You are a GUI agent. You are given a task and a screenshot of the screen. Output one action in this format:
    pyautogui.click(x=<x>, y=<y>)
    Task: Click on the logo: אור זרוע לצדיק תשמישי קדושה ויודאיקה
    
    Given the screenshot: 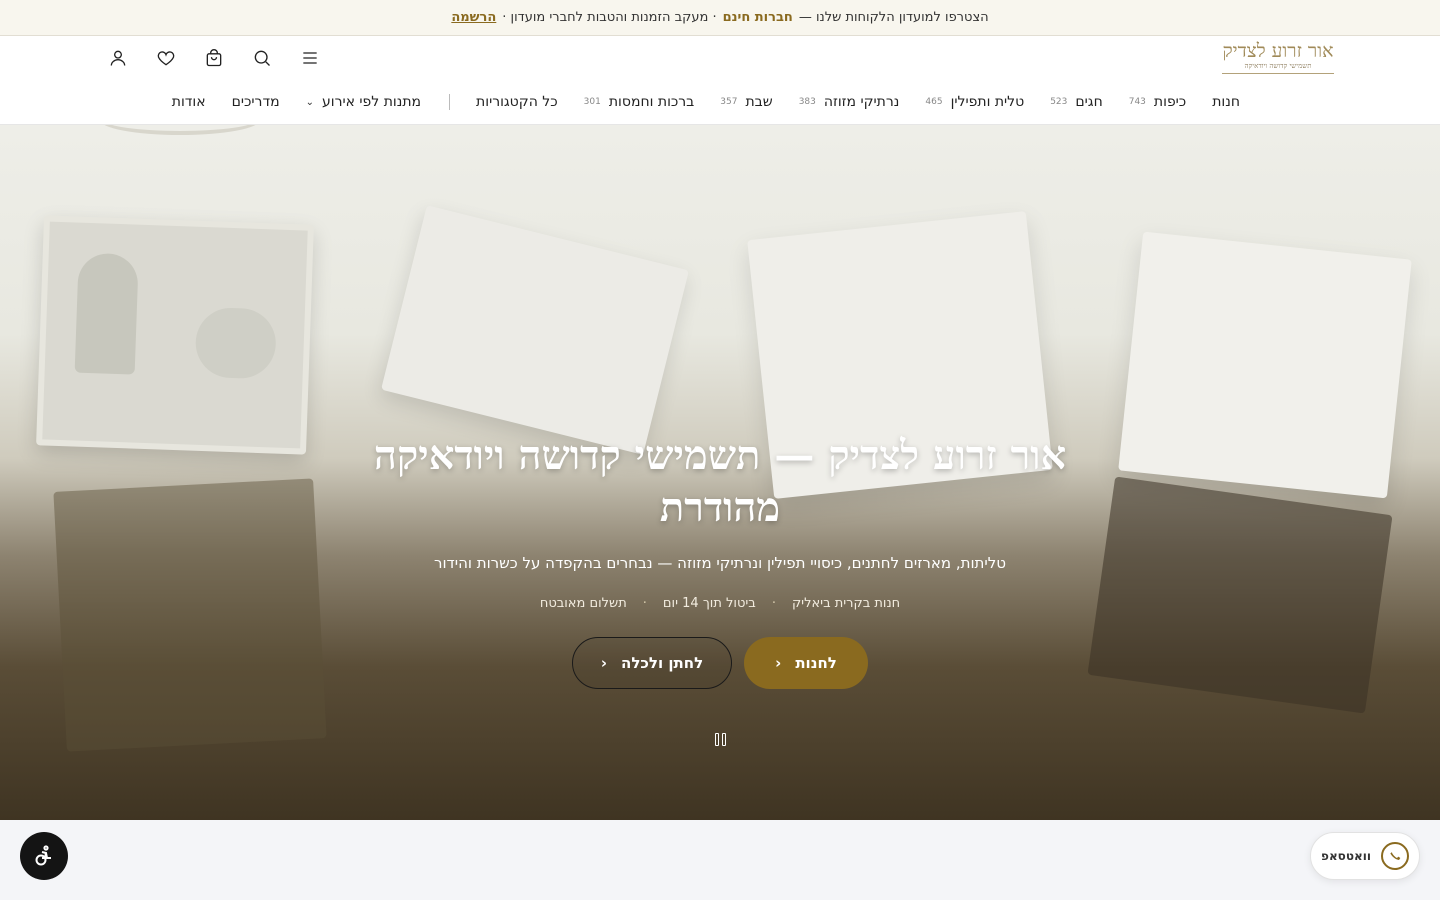 What is the action you would take?
    pyautogui.click(x=1278, y=59)
    